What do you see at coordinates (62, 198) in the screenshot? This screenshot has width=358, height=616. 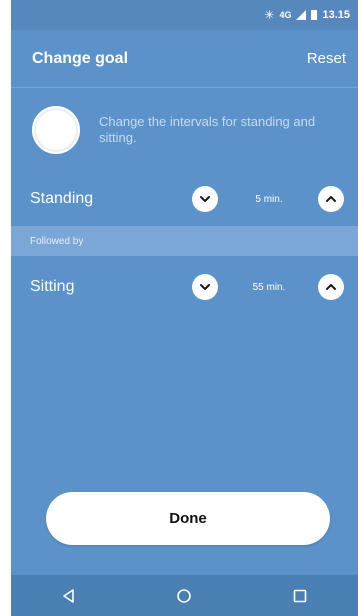 I see `standing-label: Standing` at bounding box center [62, 198].